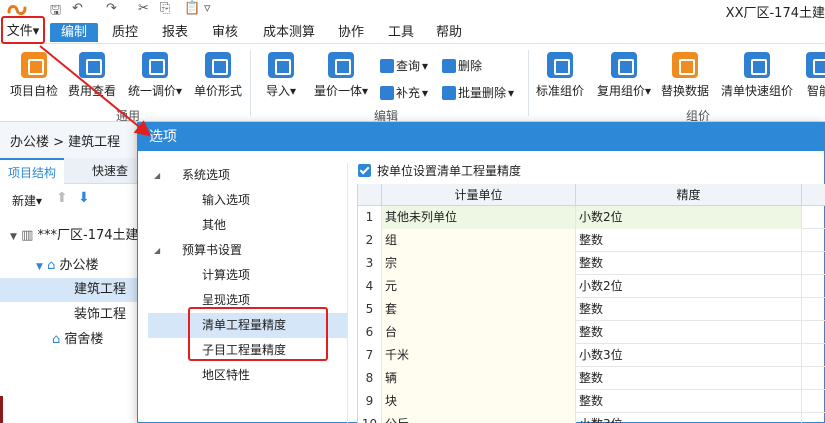 The image size is (825, 423). Describe the element at coordinates (225, 32) in the screenshot. I see `menu-review: 审核` at that location.